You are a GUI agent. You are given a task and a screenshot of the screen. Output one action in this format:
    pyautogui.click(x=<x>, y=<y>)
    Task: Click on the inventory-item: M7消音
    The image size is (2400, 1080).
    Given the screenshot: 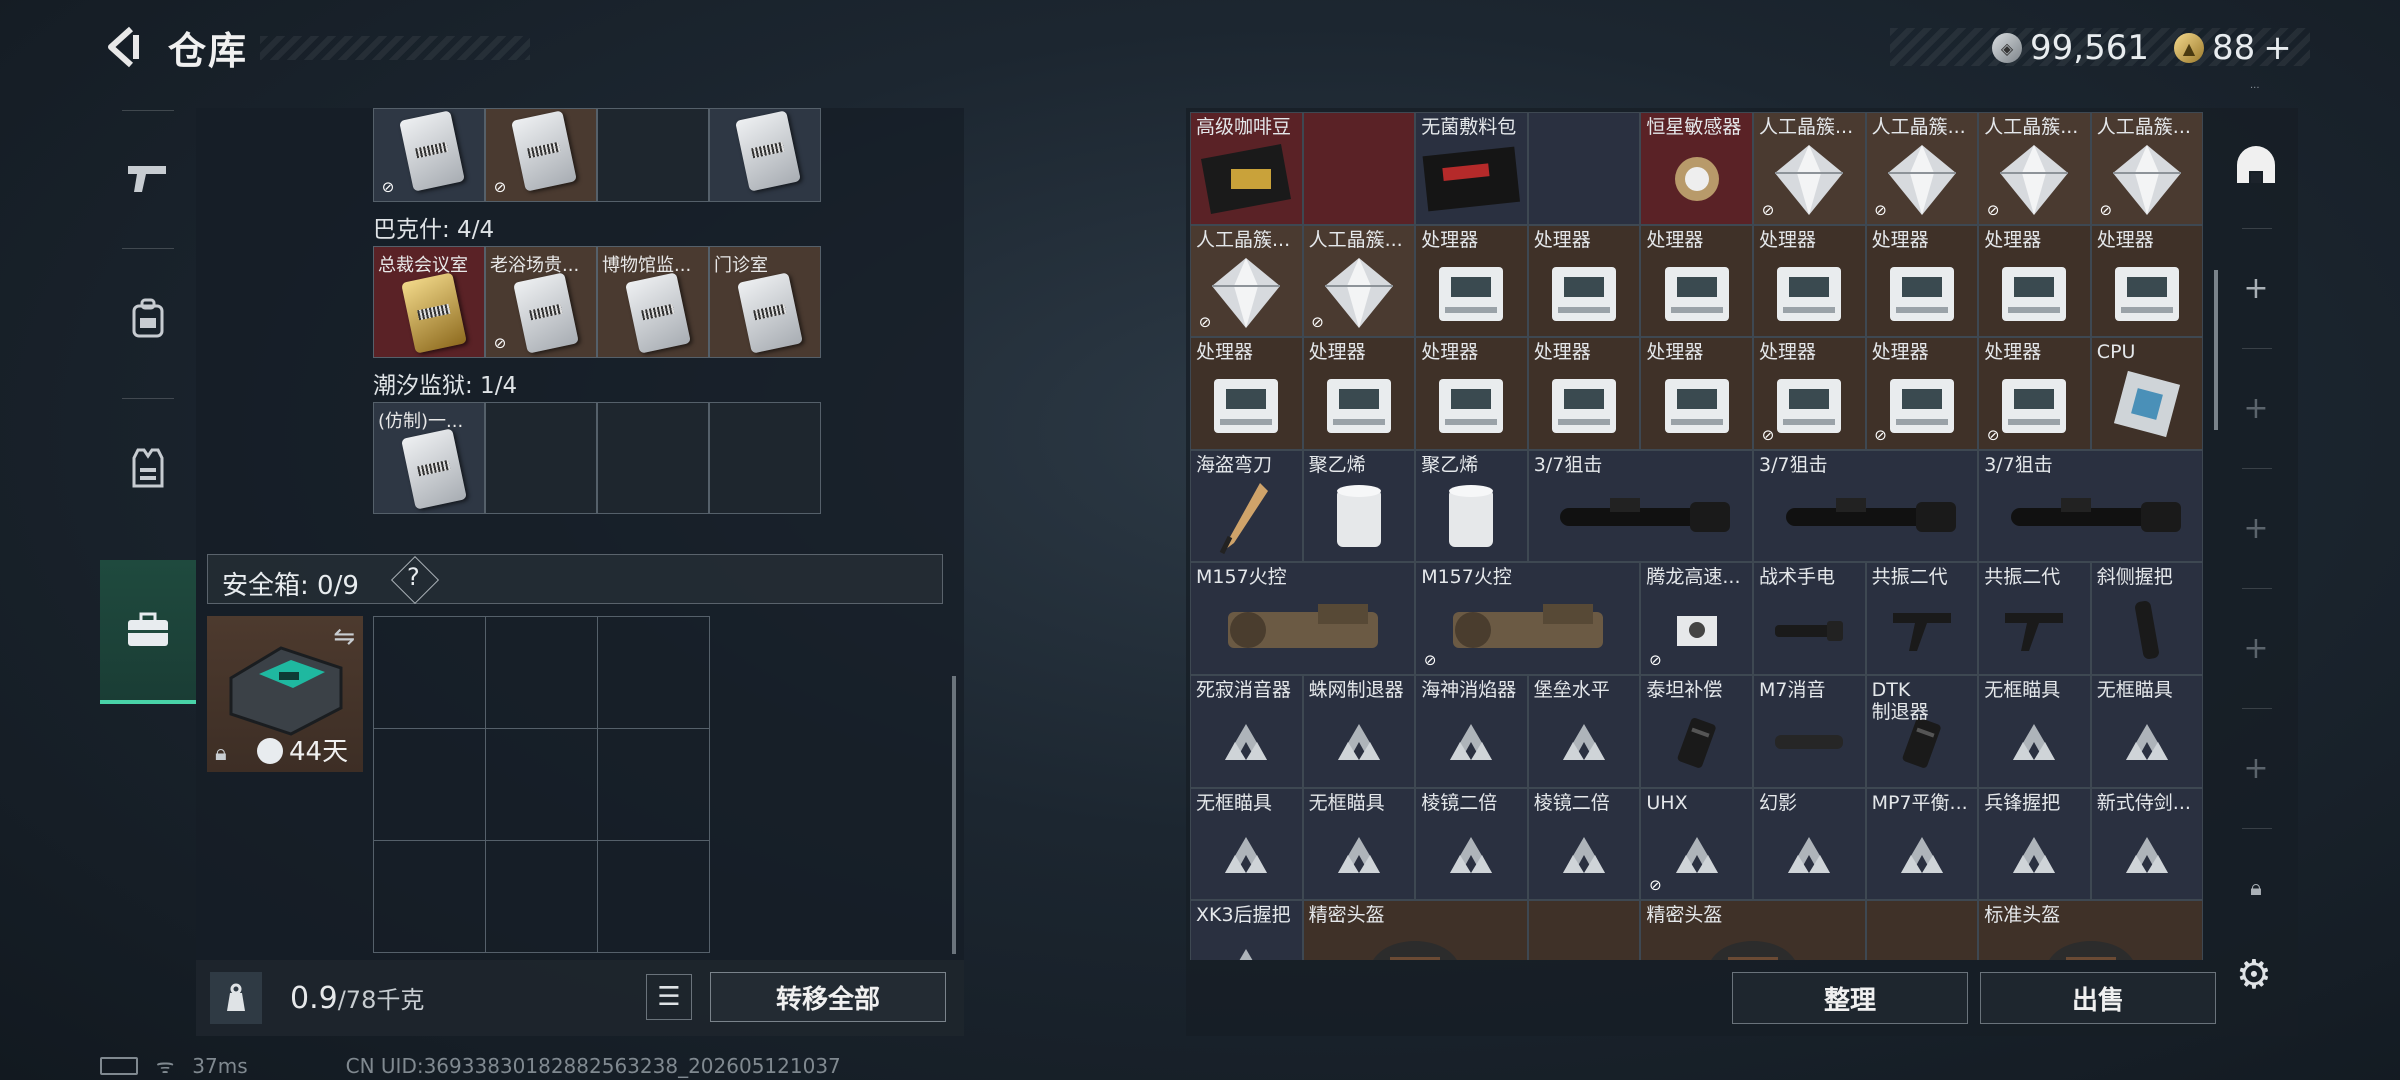 What is the action you would take?
    pyautogui.click(x=1809, y=731)
    